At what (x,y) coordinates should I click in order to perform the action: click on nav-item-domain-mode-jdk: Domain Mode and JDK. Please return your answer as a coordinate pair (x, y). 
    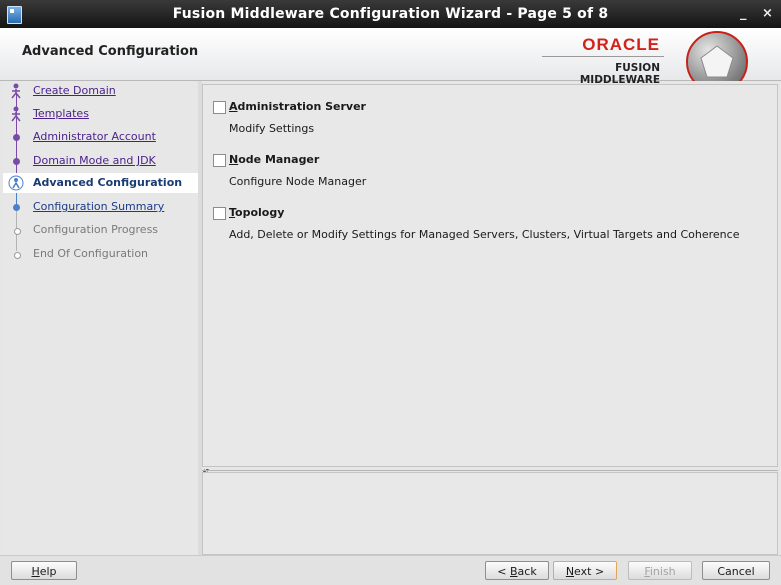
    Looking at the image, I should click on (100, 161).